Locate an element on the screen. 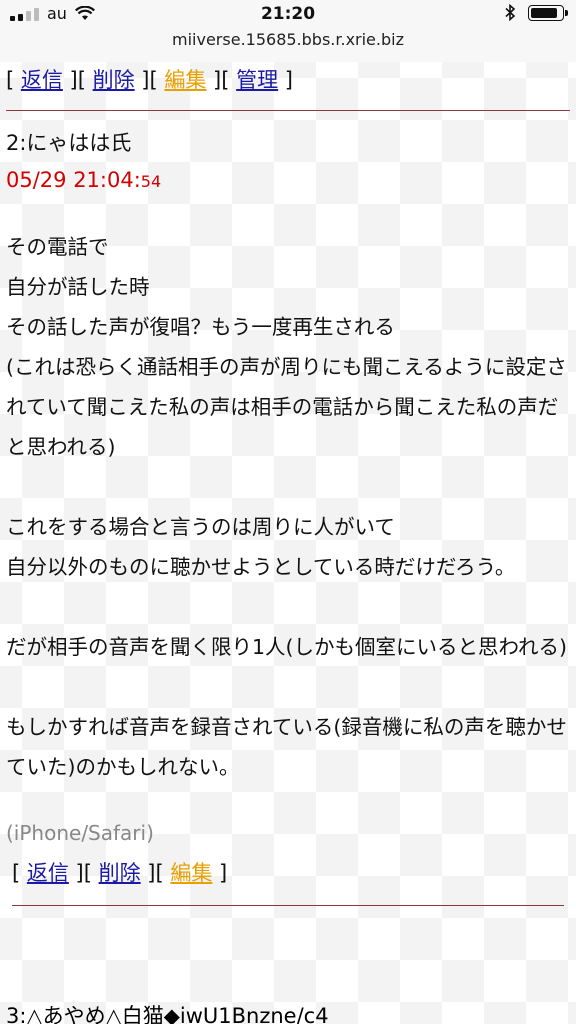 This screenshot has width=576, height=1024. admin-link: 管理 is located at coordinates (257, 80).